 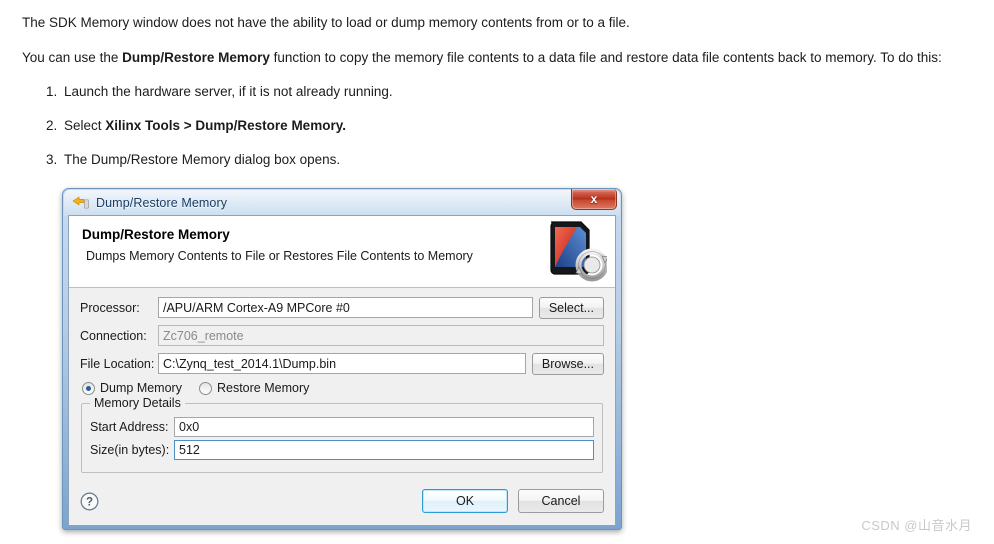 I want to click on radio-dump-memory-label: Dump Memory, so click(x=141, y=388).